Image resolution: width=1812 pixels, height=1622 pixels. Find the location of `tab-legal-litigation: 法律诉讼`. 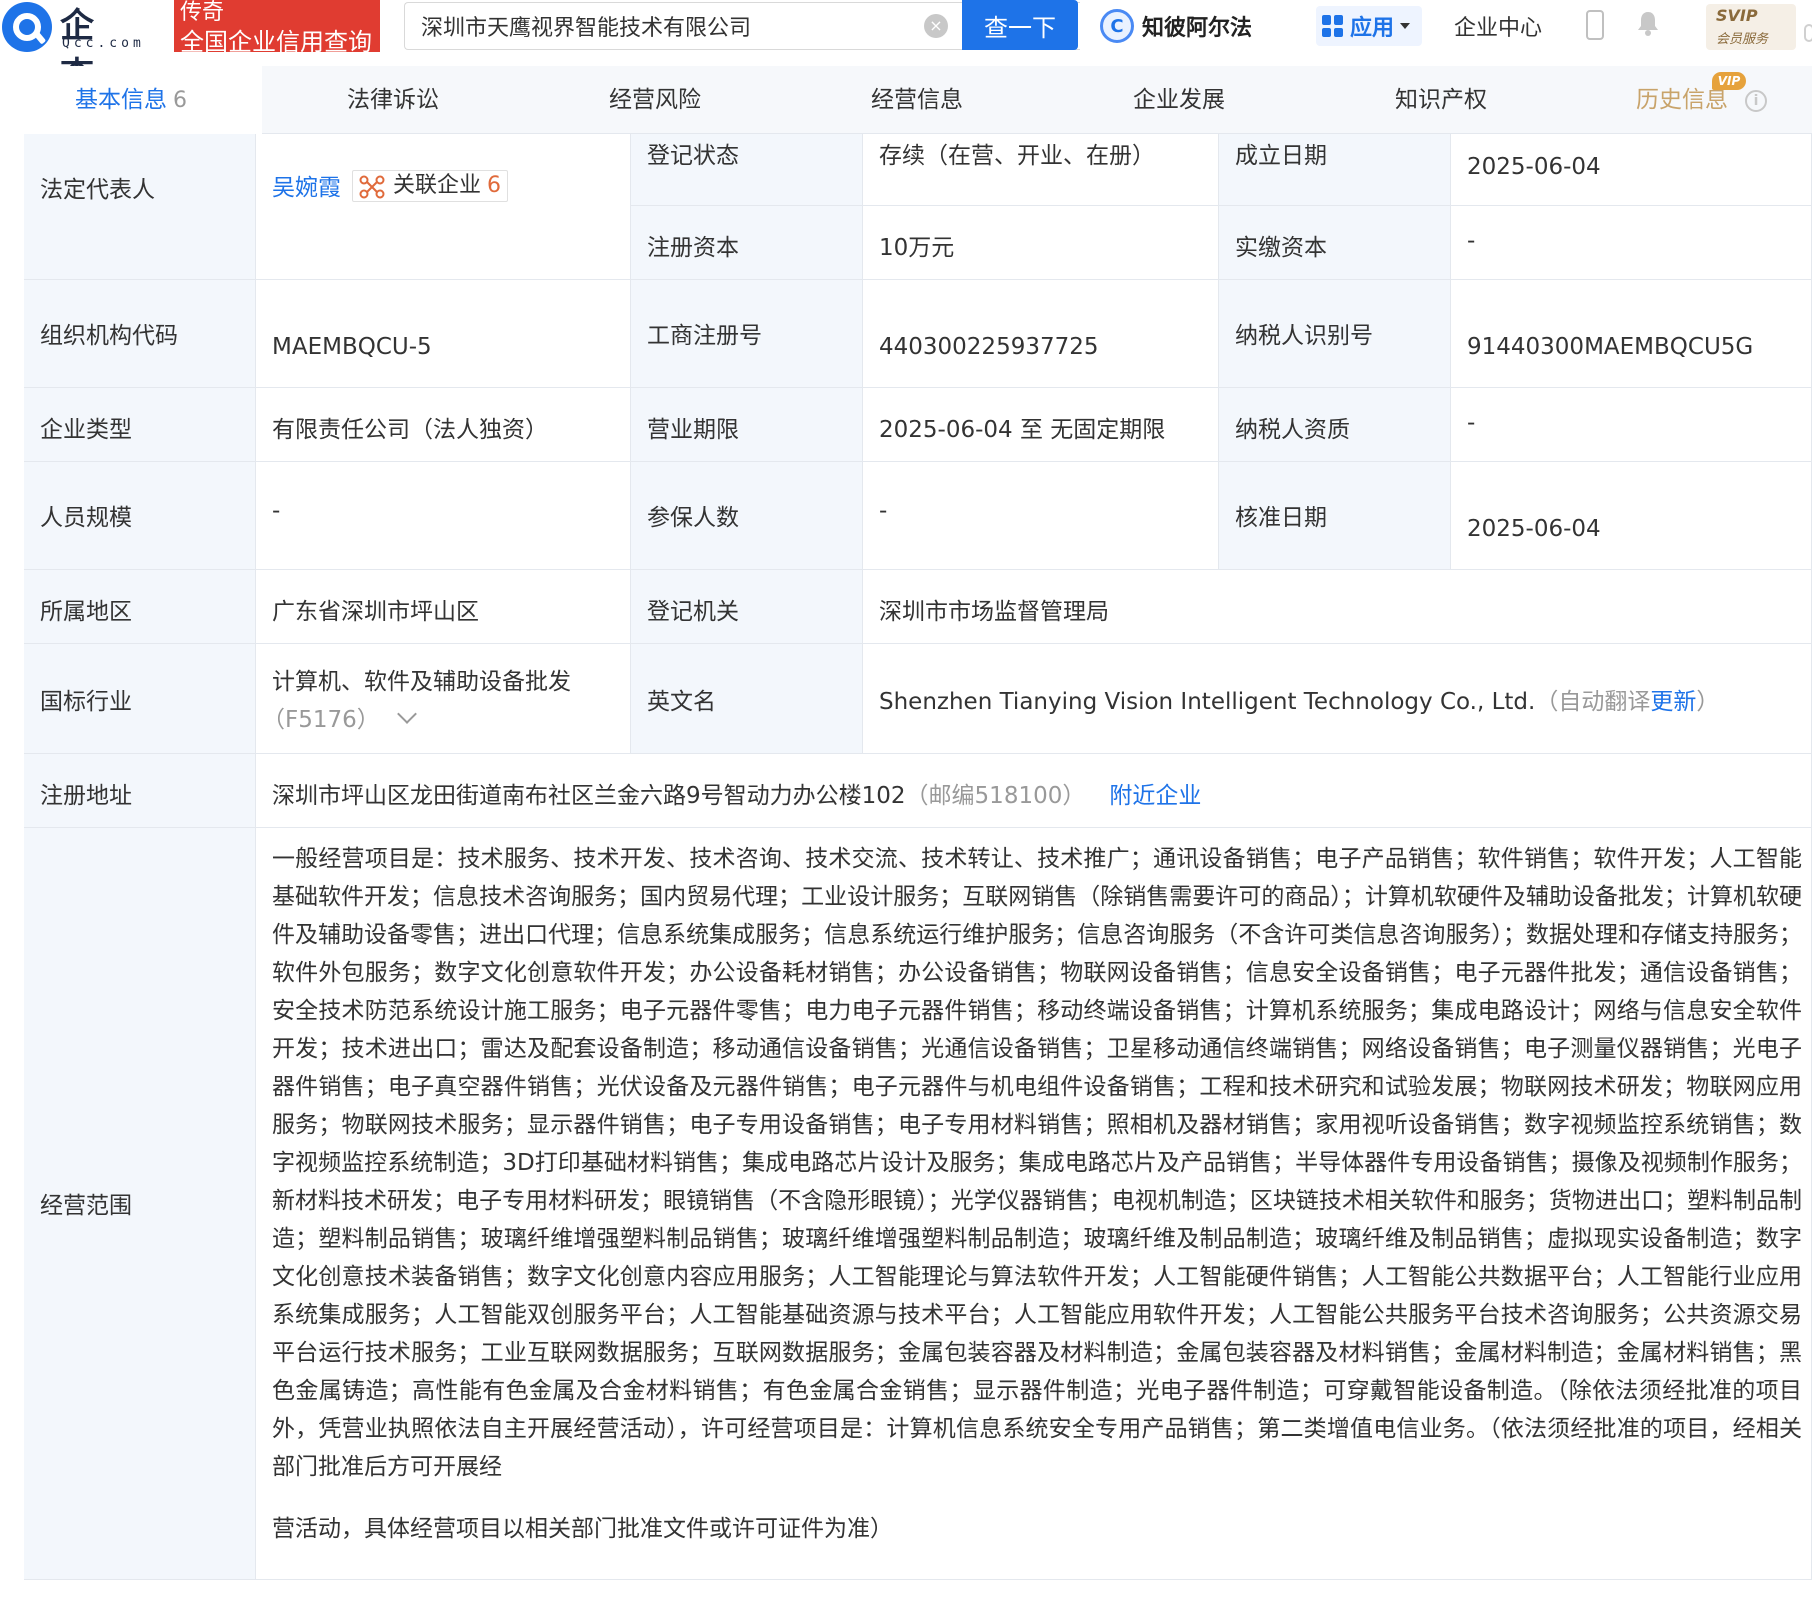

tab-legal-litigation: 法律诉讼 is located at coordinates (393, 100).